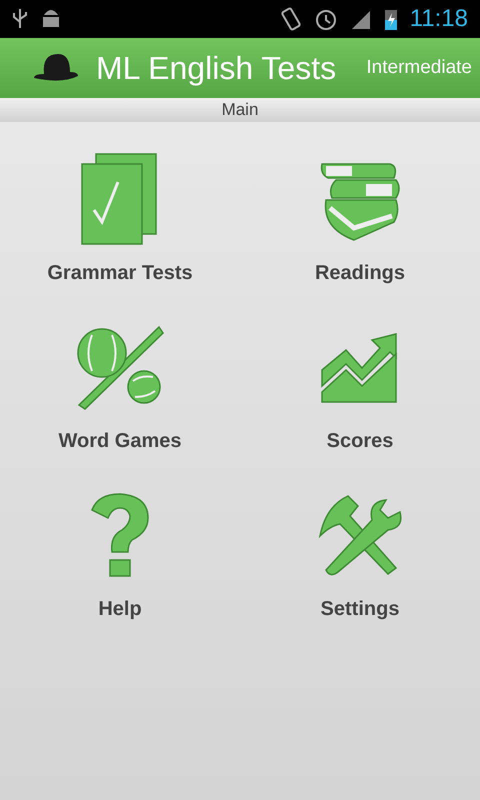 Image resolution: width=480 pixels, height=800 pixels. Describe the element at coordinates (216, 68) in the screenshot. I see `app-title: ML English Tests` at that location.